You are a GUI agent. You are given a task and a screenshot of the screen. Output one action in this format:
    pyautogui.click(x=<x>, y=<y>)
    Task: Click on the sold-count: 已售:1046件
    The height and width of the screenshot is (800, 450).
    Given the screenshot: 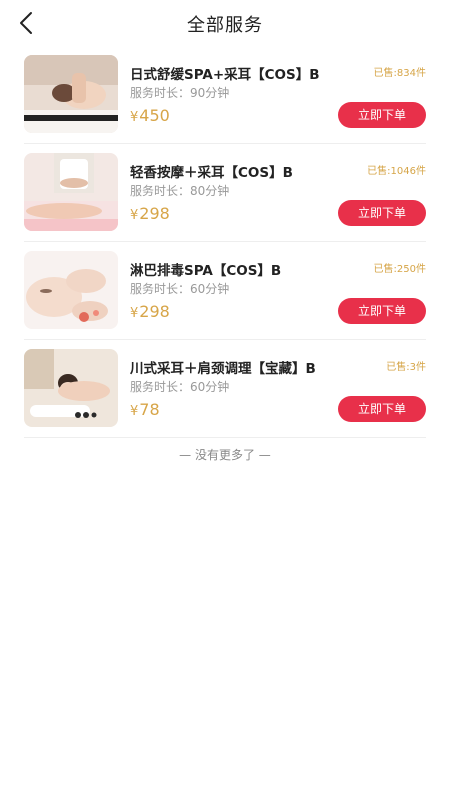 What is the action you would take?
    pyautogui.click(x=396, y=171)
    